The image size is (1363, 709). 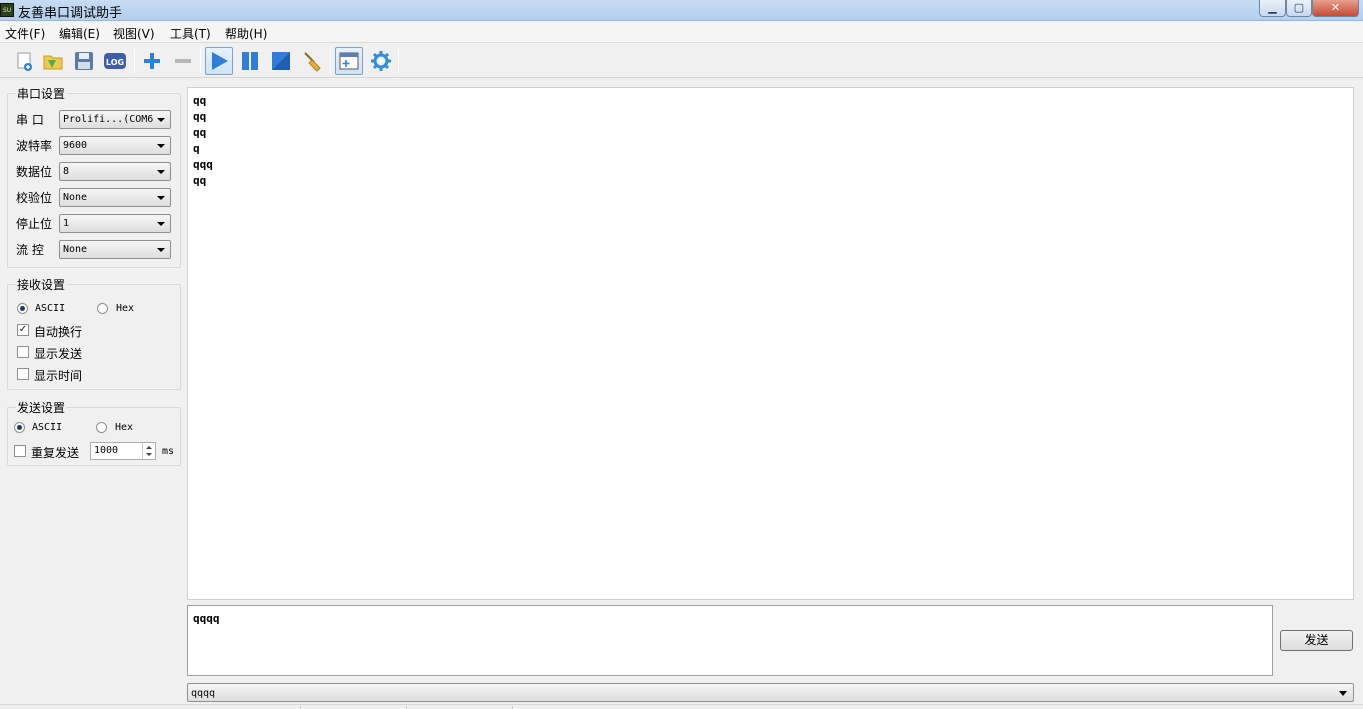 What do you see at coordinates (70, 13) in the screenshot?
I see `window-title: 友善串口调试助手` at bounding box center [70, 13].